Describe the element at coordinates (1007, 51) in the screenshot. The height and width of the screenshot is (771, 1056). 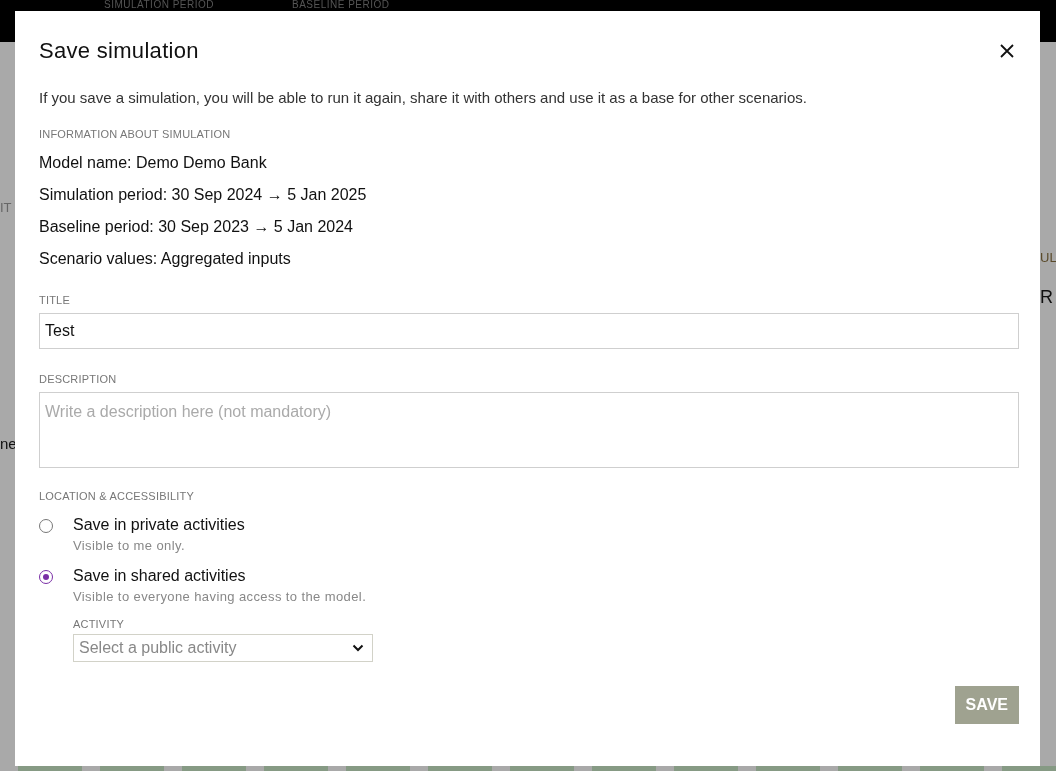
I see `close-icon` at that location.